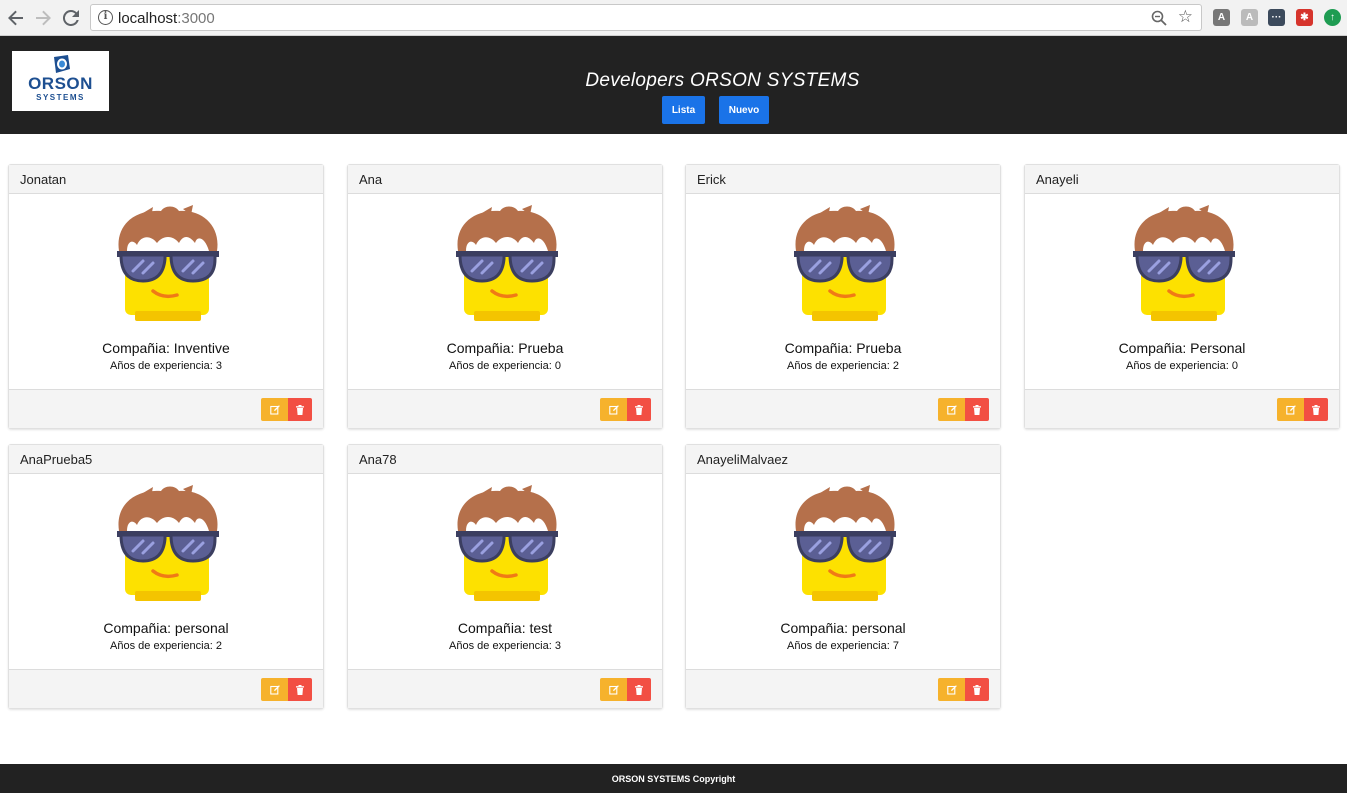 This screenshot has height=793, width=1347. I want to click on list-button: Lista, so click(683, 110).